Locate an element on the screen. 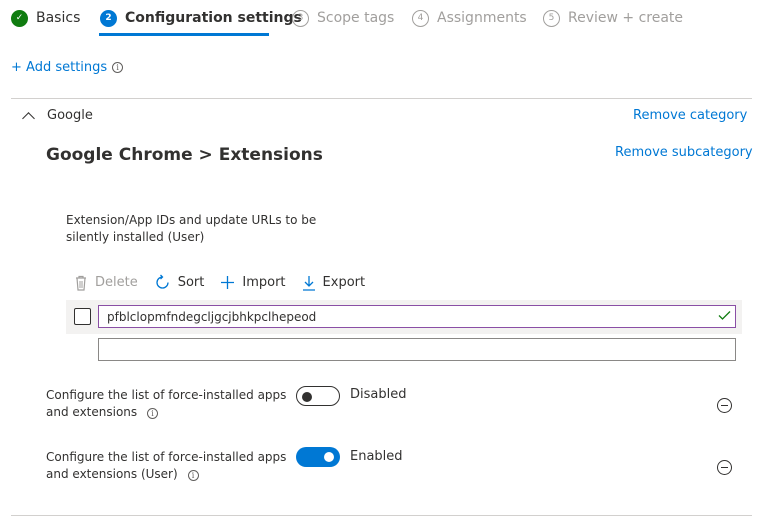 Image resolution: width=778 pixels, height=529 pixels. active-step-underline is located at coordinates (184, 34).